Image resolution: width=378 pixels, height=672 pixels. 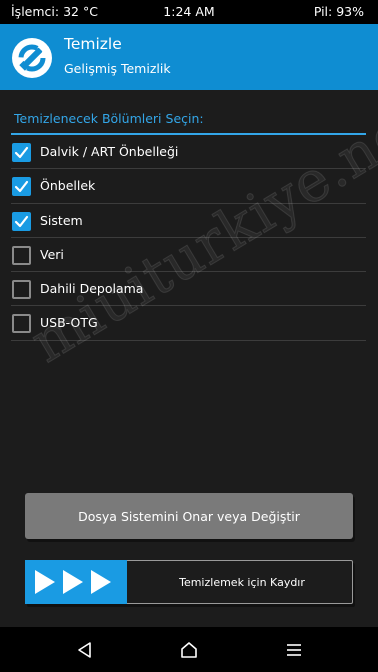 I want to click on repair-filesystem-button: Dosya Sistemini Onar veya Değiştir, so click(x=189, y=516).